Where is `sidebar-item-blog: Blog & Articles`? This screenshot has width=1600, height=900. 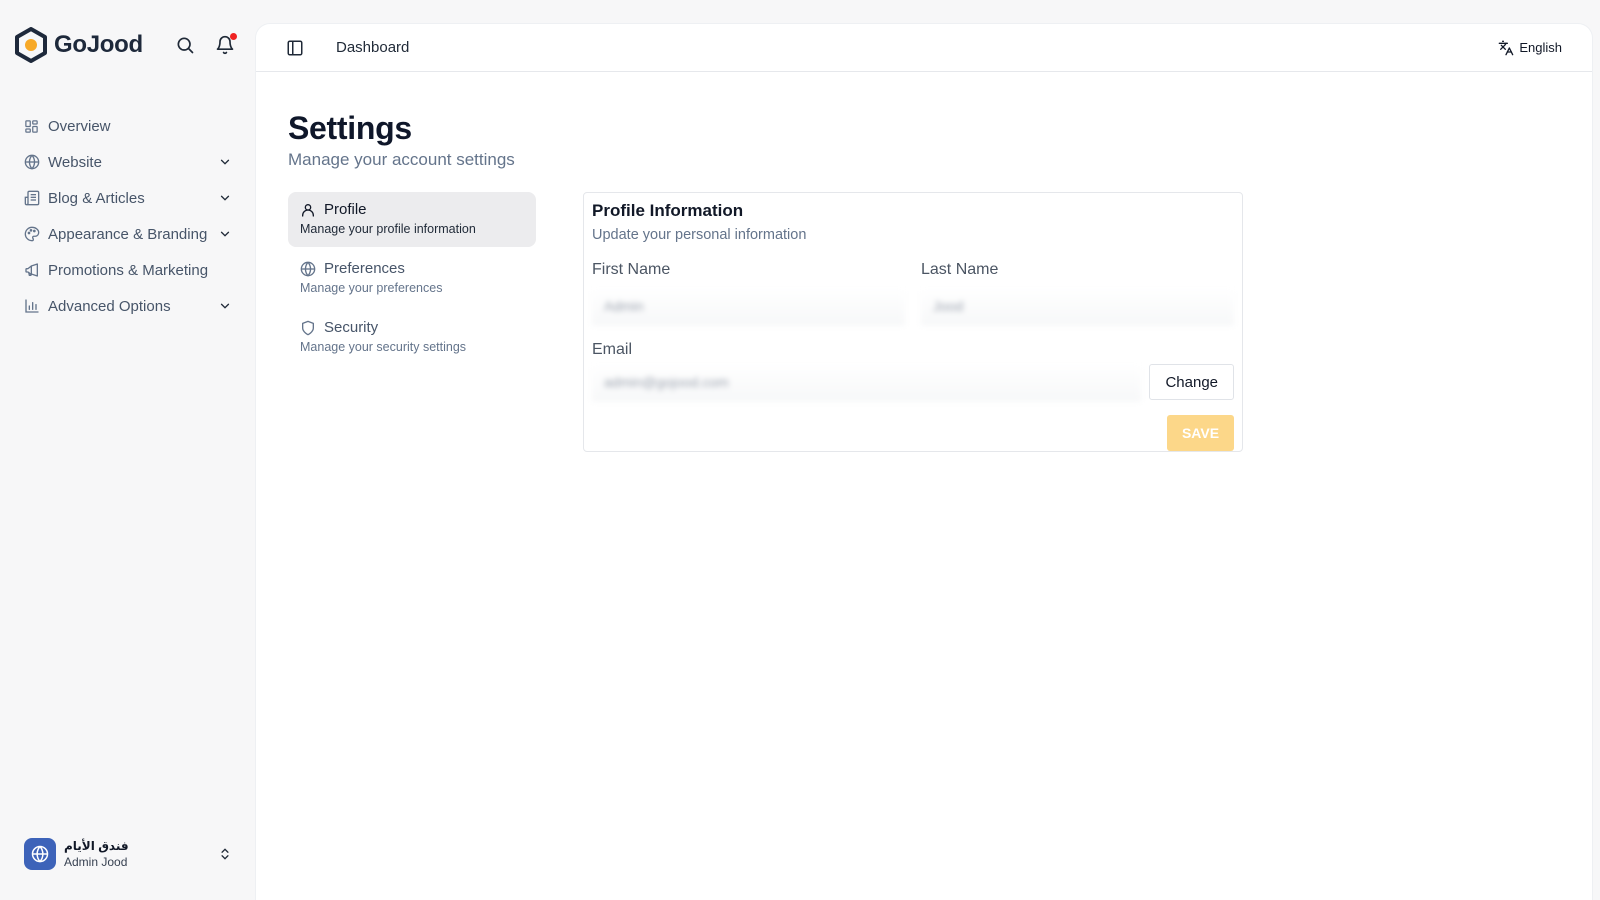
sidebar-item-blog: Blog & Articles is located at coordinates (128, 198).